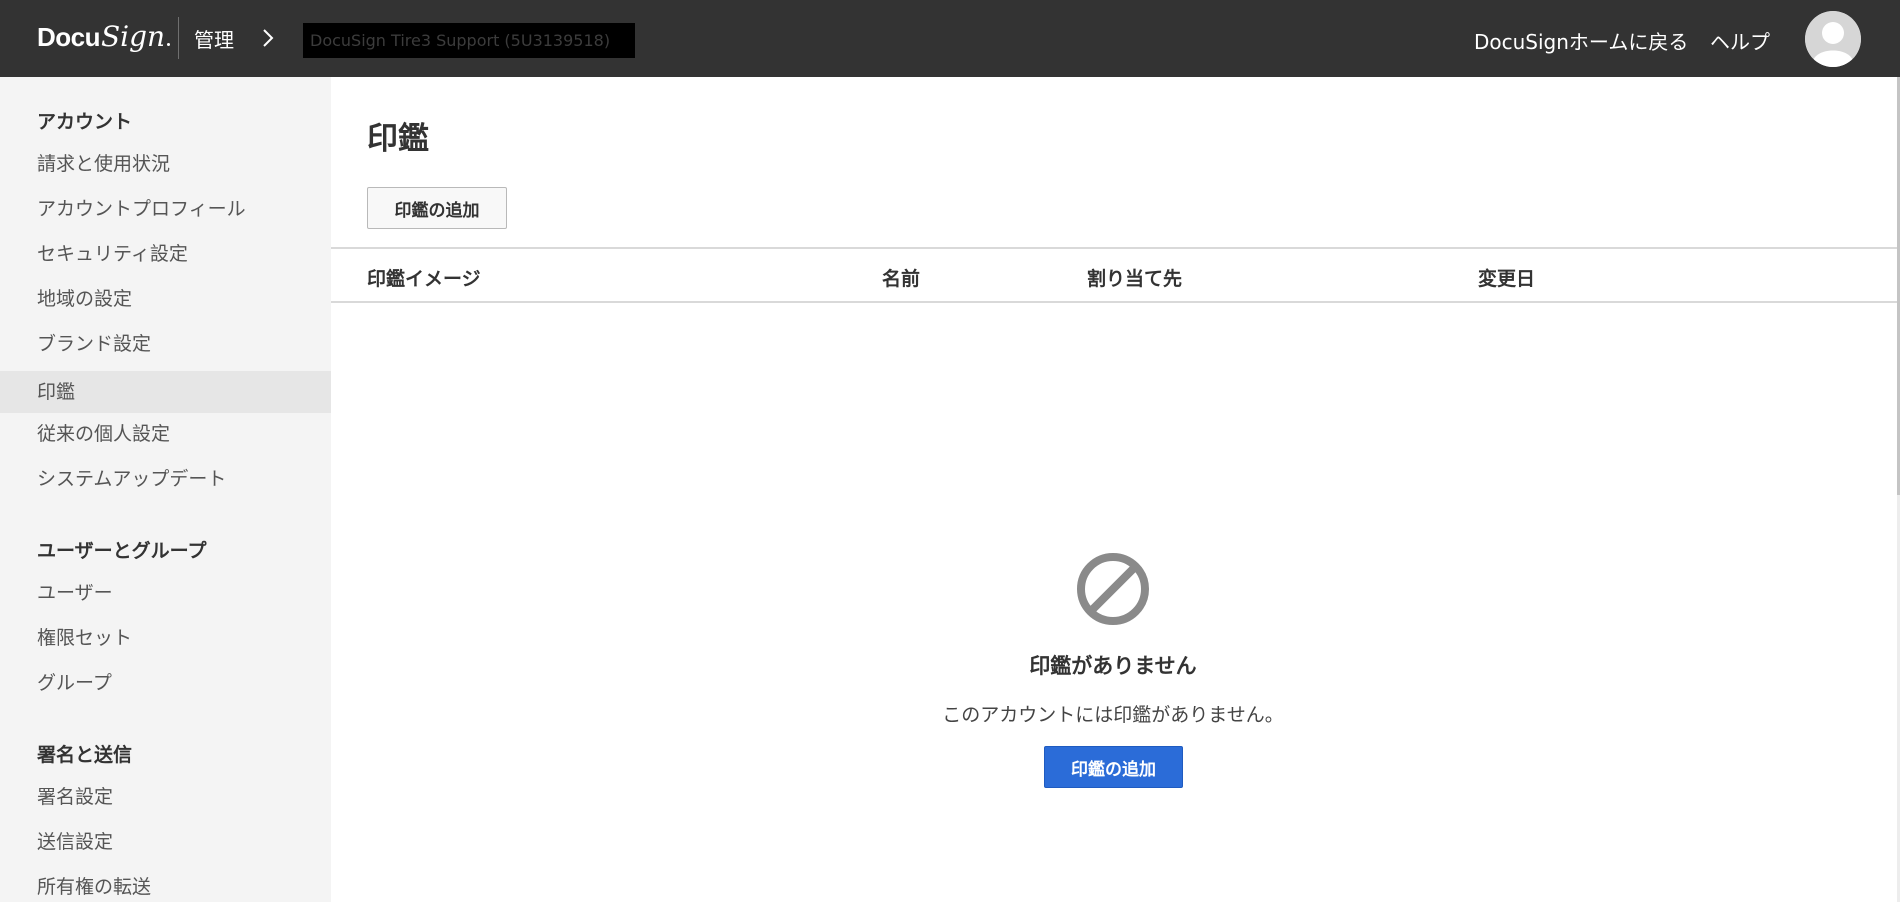 The height and width of the screenshot is (902, 1900). What do you see at coordinates (104, 38) in the screenshot?
I see `docusign-logo: Docu Sign` at bounding box center [104, 38].